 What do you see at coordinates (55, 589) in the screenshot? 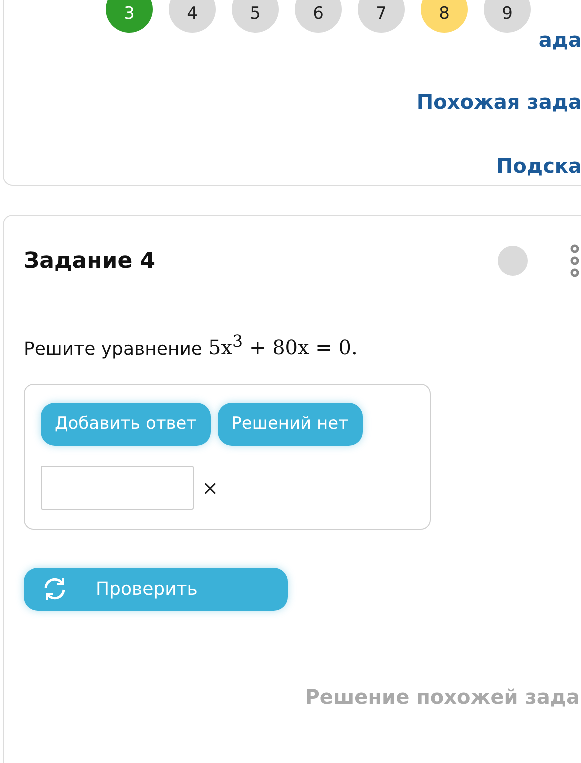
I see `refresh-icon` at bounding box center [55, 589].